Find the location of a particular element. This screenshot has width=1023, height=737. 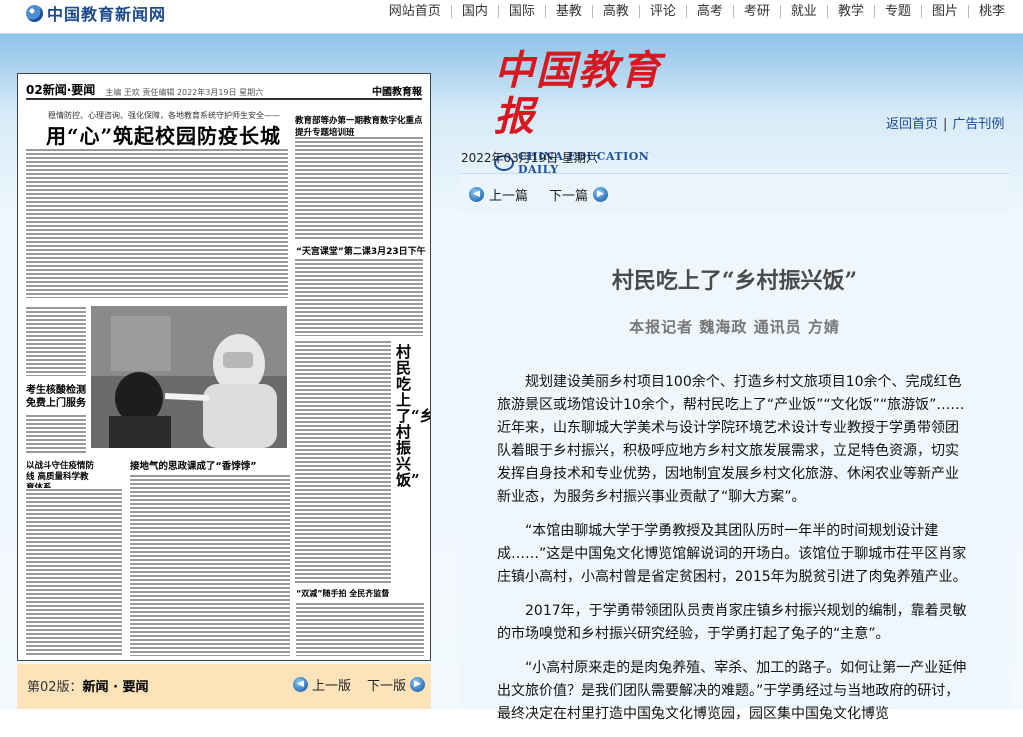

issue-date: 2022年03月19日 星期六 is located at coordinates (529, 158).